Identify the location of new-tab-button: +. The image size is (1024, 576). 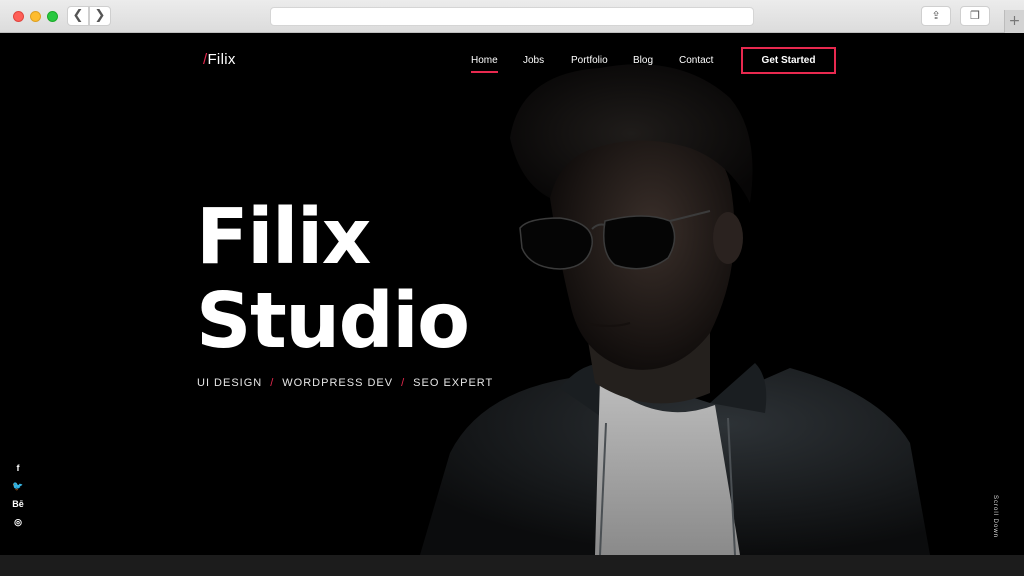
(1014, 21).